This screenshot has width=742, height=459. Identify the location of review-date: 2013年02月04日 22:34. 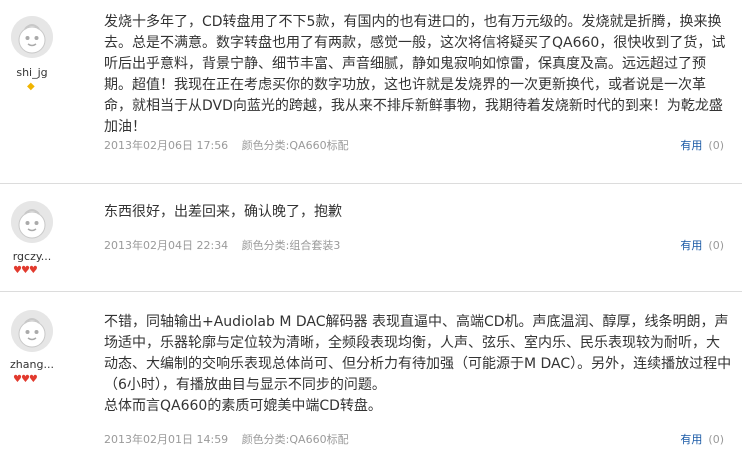
(166, 245).